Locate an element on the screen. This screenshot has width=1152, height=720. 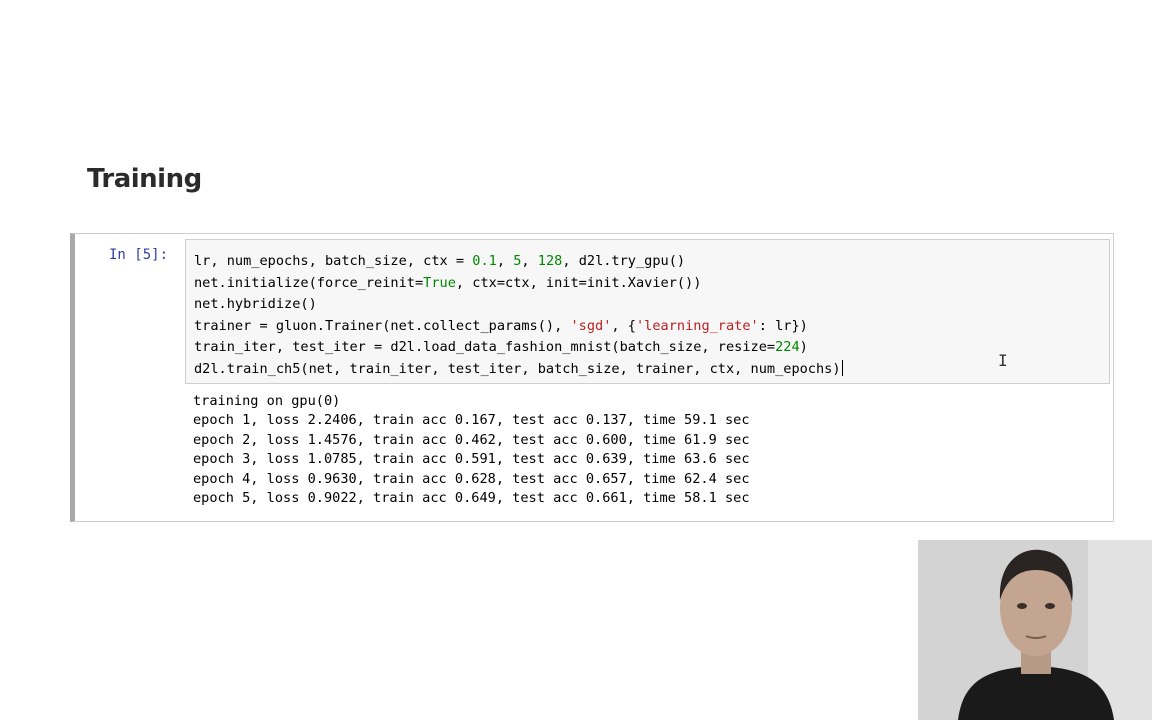
presenter-silhouette is located at coordinates (1035, 630).